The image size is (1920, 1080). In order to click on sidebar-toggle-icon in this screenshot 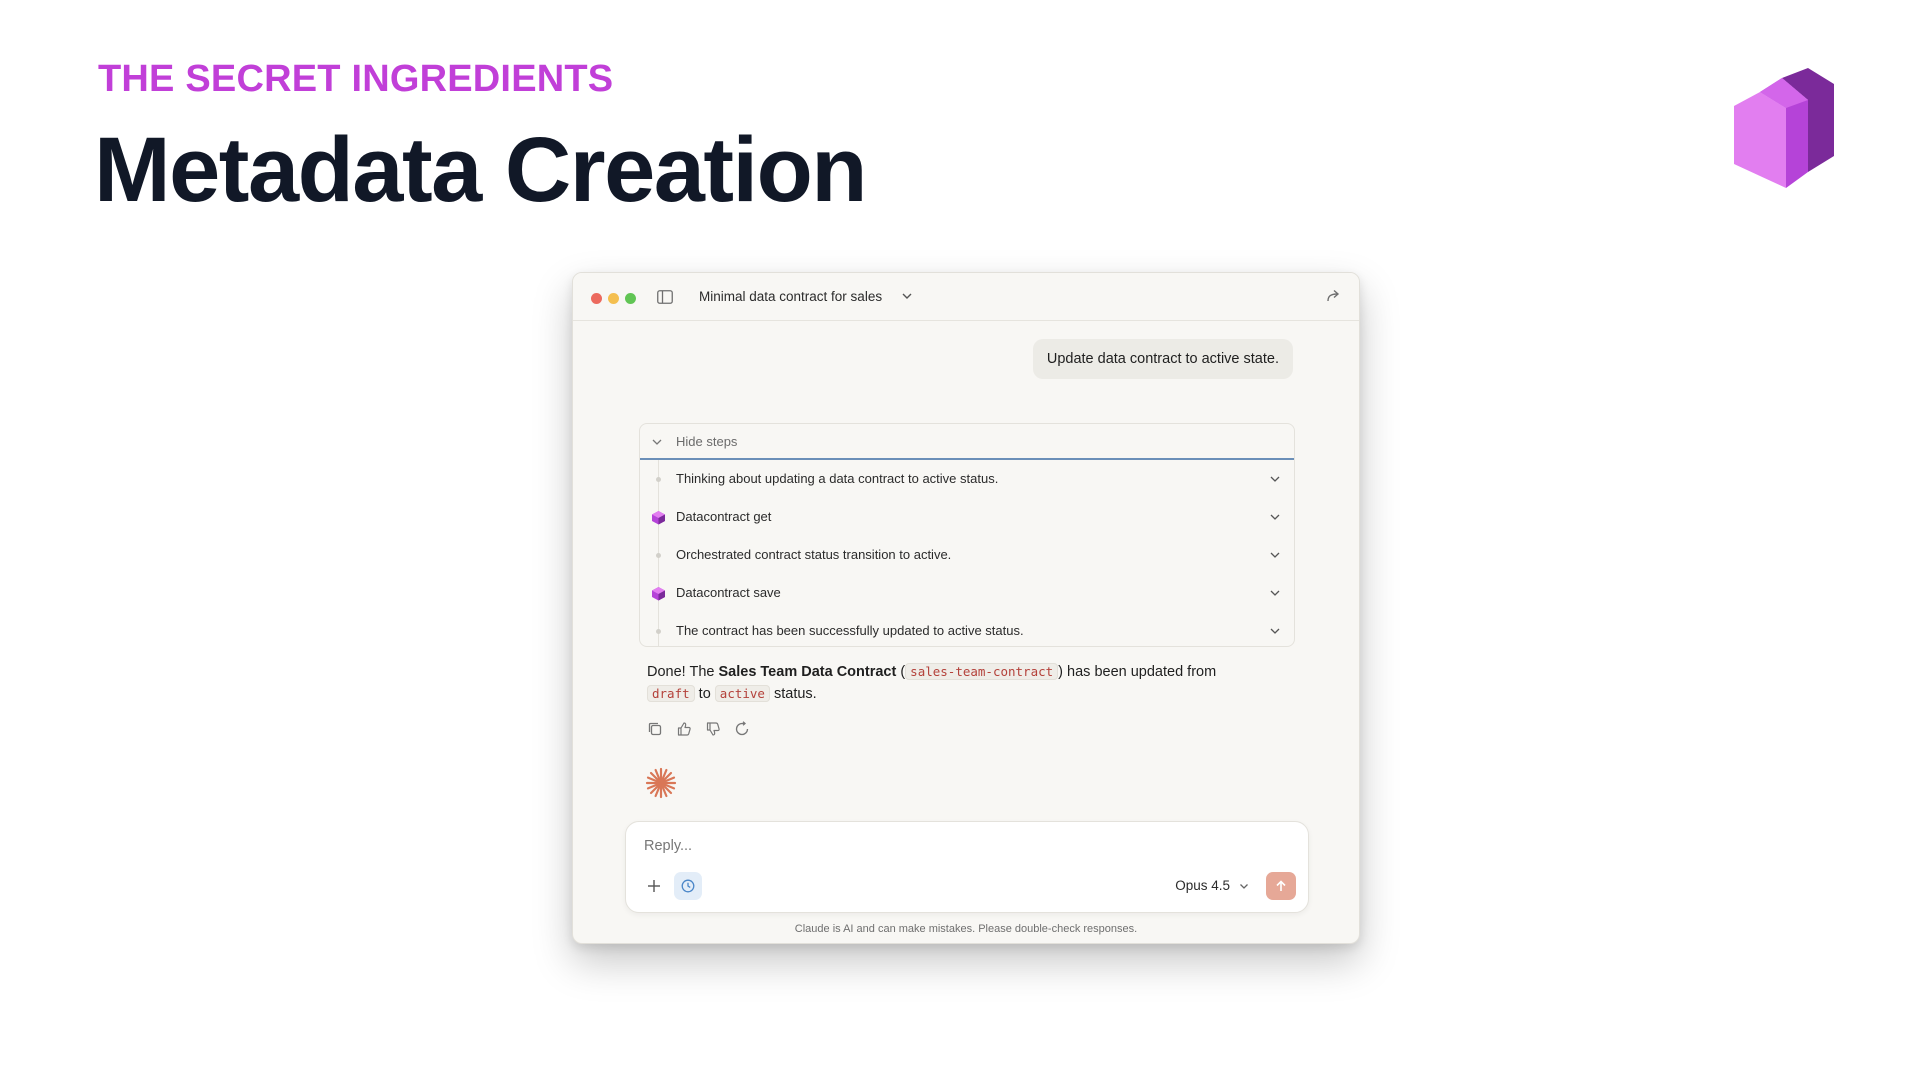, I will do `click(665, 297)`.